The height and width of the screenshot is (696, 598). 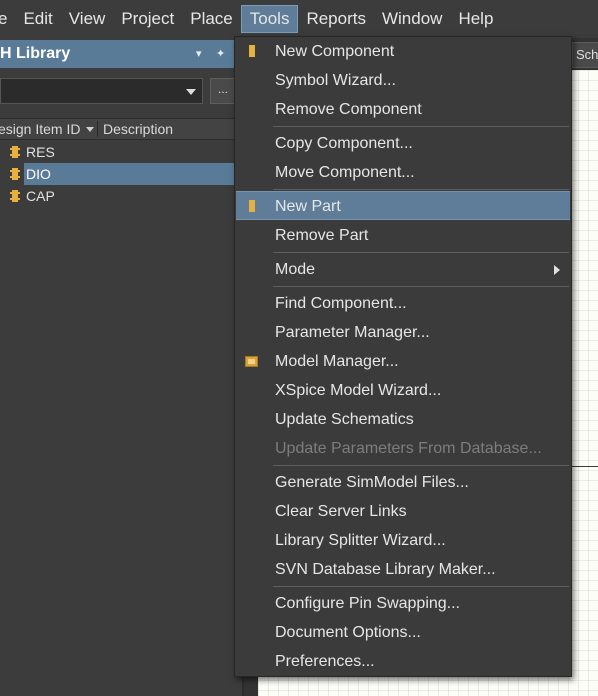 What do you see at coordinates (475, 19) in the screenshot?
I see `menu-help: Help` at bounding box center [475, 19].